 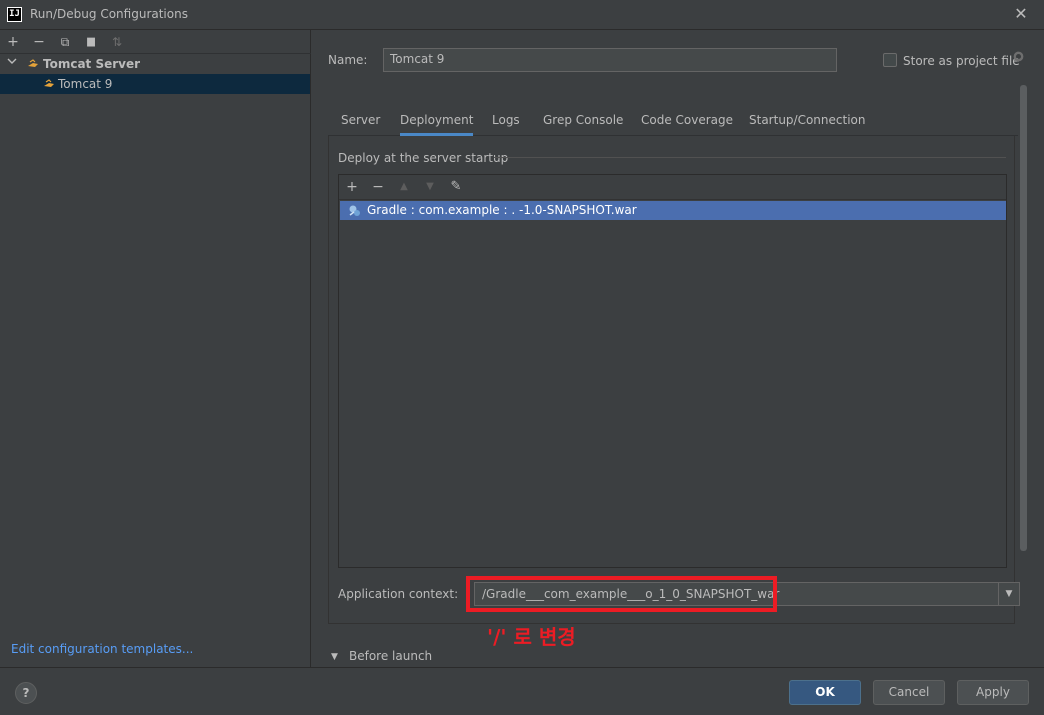 What do you see at coordinates (26, 693) in the screenshot?
I see `help-button: ?` at bounding box center [26, 693].